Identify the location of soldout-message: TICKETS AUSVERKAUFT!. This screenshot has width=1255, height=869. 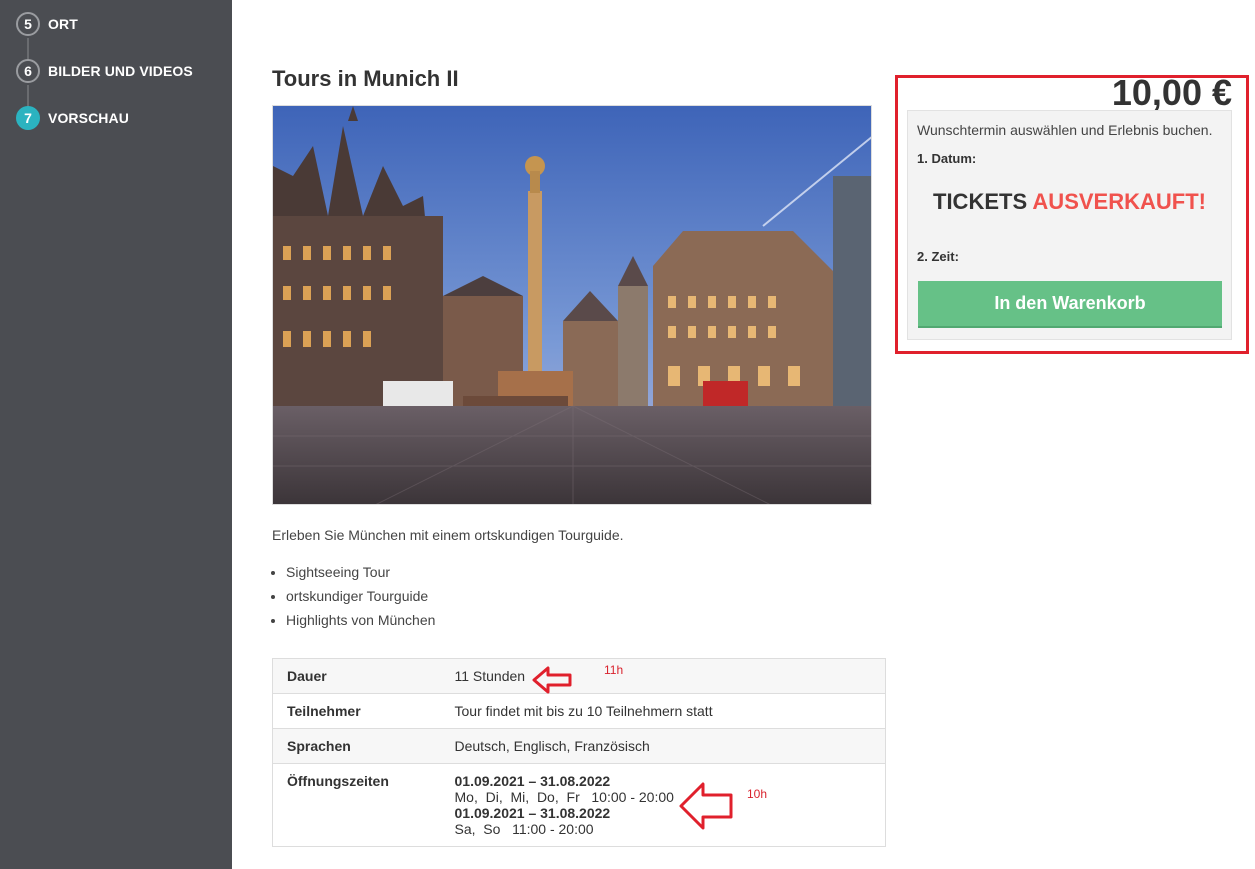
(1069, 202).